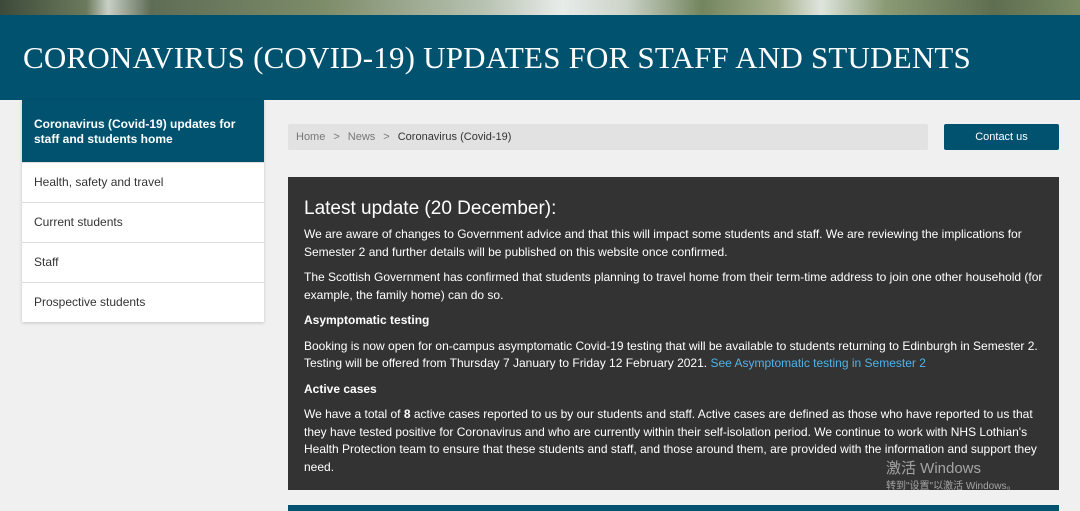  What do you see at coordinates (310, 137) in the screenshot?
I see `breadcrumb-home-link: Home` at bounding box center [310, 137].